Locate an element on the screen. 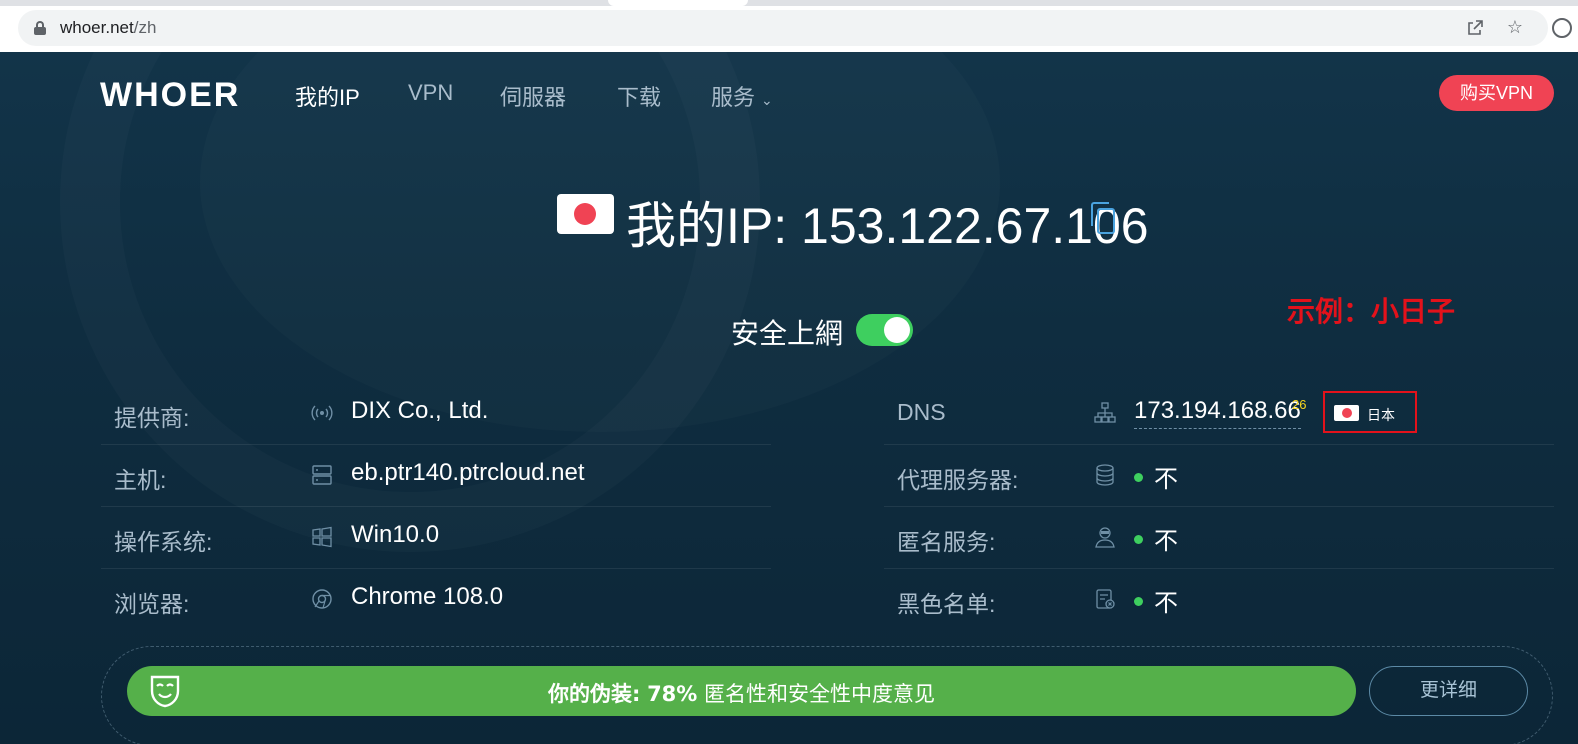  dns-country-label: 日本 is located at coordinates (1381, 416).